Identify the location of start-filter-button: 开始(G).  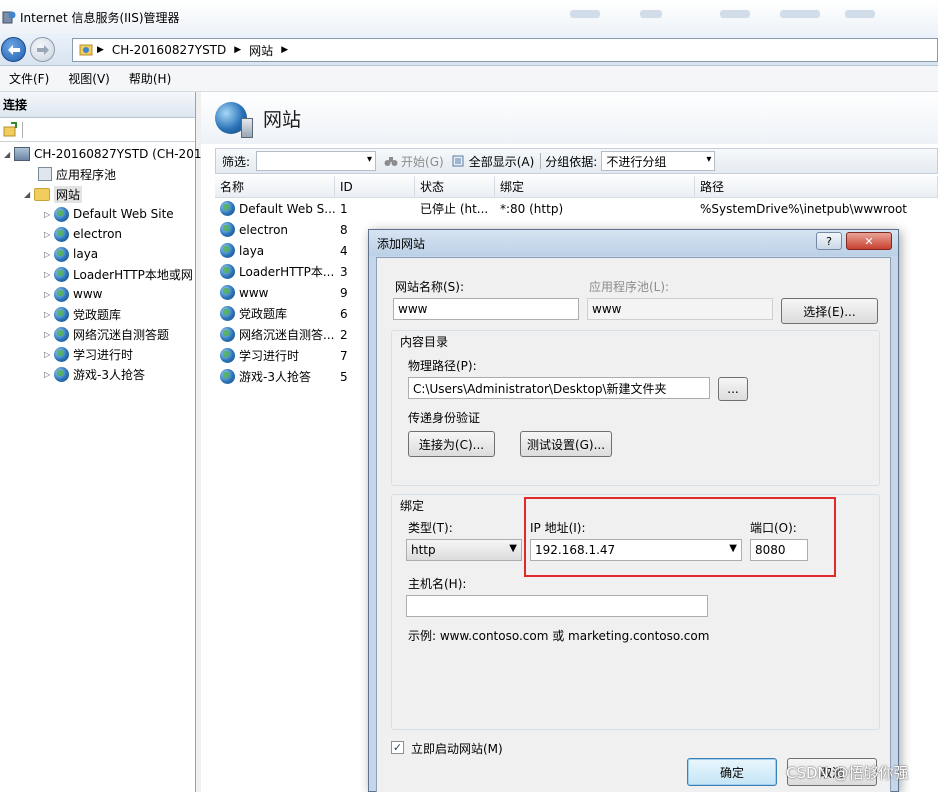
(414, 161).